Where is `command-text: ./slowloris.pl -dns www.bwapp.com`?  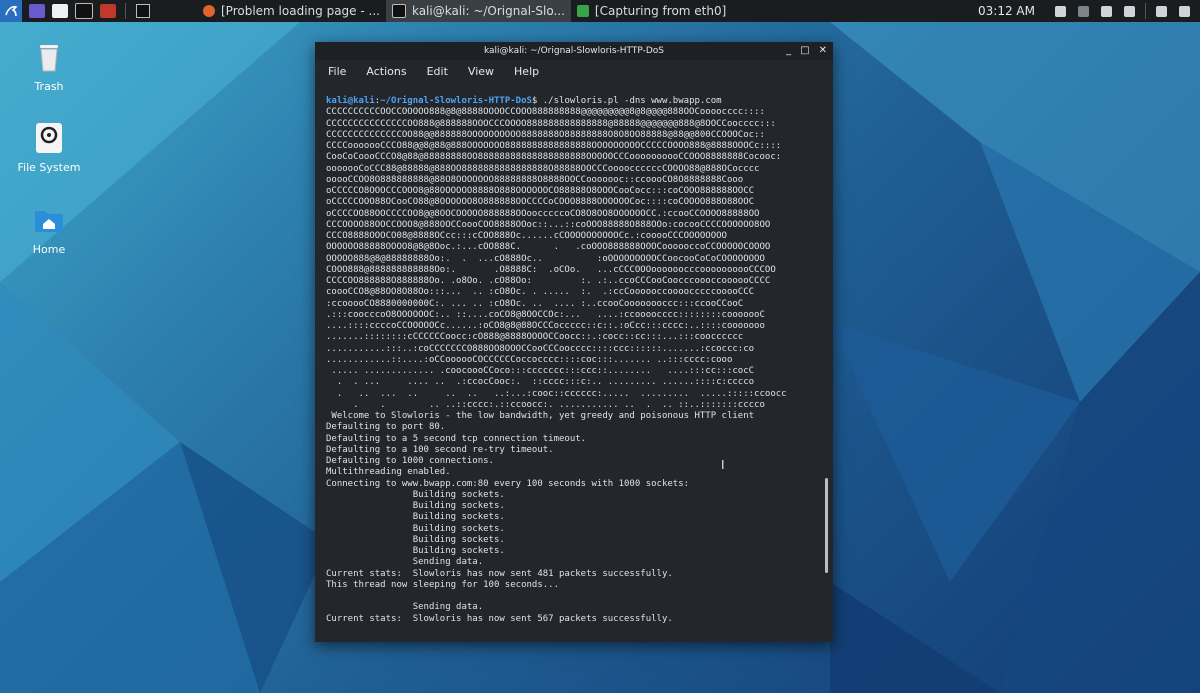 command-text: ./slowloris.pl -dns www.bwapp.com is located at coordinates (632, 101).